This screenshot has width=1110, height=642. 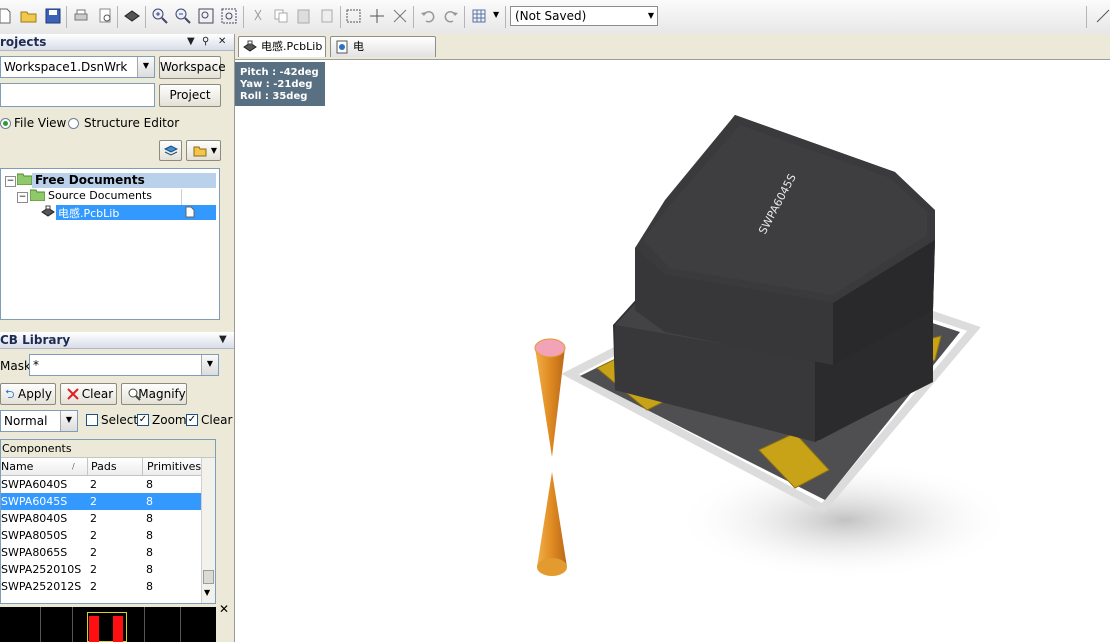 I want to click on redo-icon, so click(x=451, y=16).